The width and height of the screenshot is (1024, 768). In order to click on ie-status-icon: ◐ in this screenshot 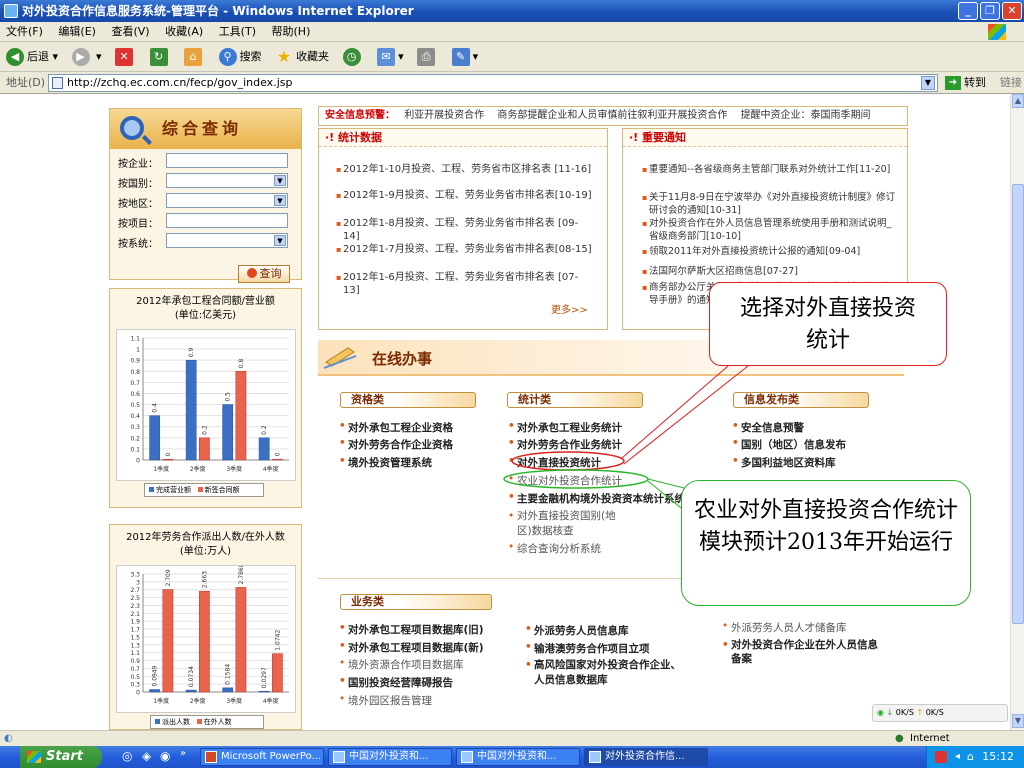, I will do `click(8, 738)`.